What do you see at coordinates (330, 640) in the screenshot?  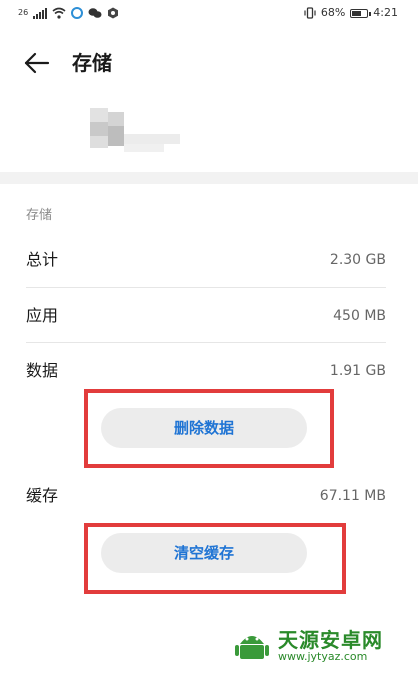 I see `watermark-name: 天源安卓网` at bounding box center [330, 640].